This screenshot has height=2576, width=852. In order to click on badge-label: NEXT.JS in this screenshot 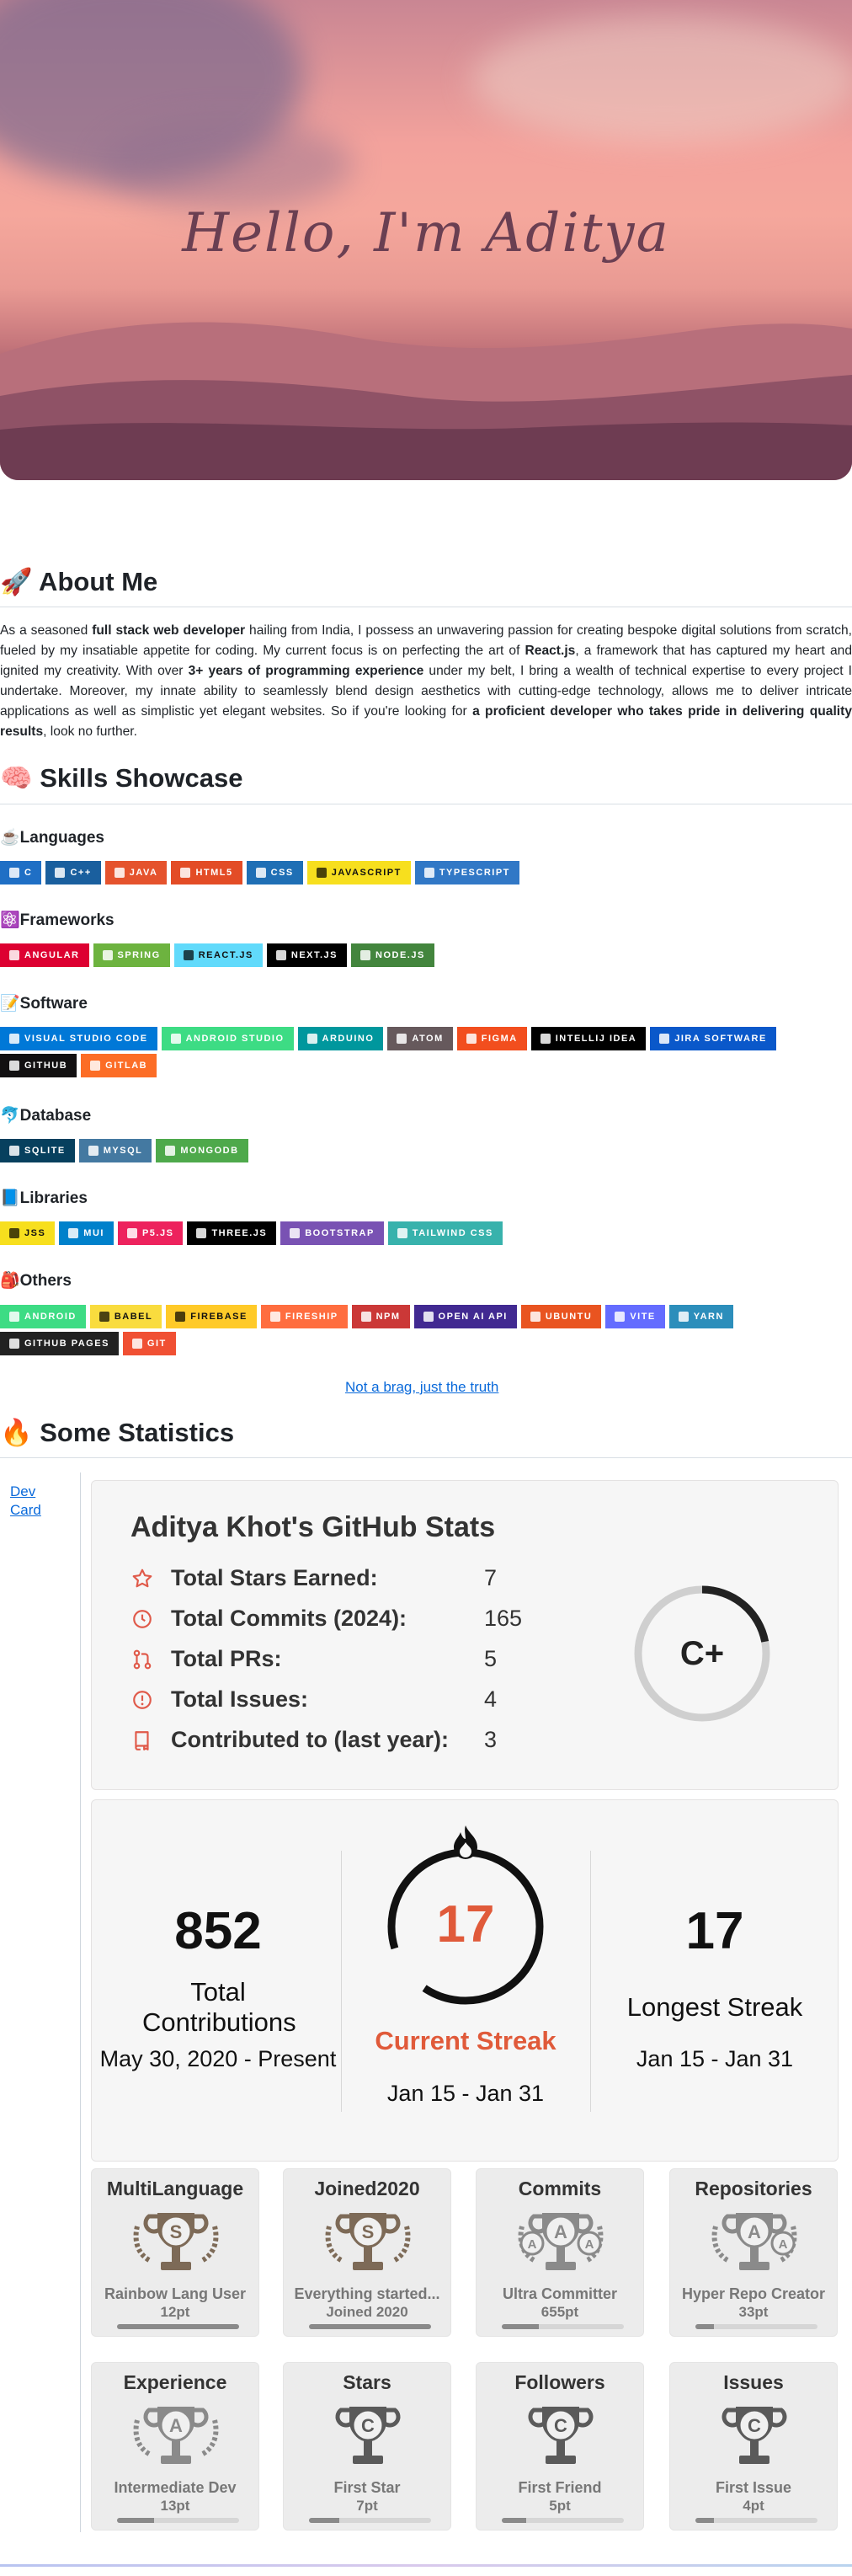, I will do `click(314, 955)`.